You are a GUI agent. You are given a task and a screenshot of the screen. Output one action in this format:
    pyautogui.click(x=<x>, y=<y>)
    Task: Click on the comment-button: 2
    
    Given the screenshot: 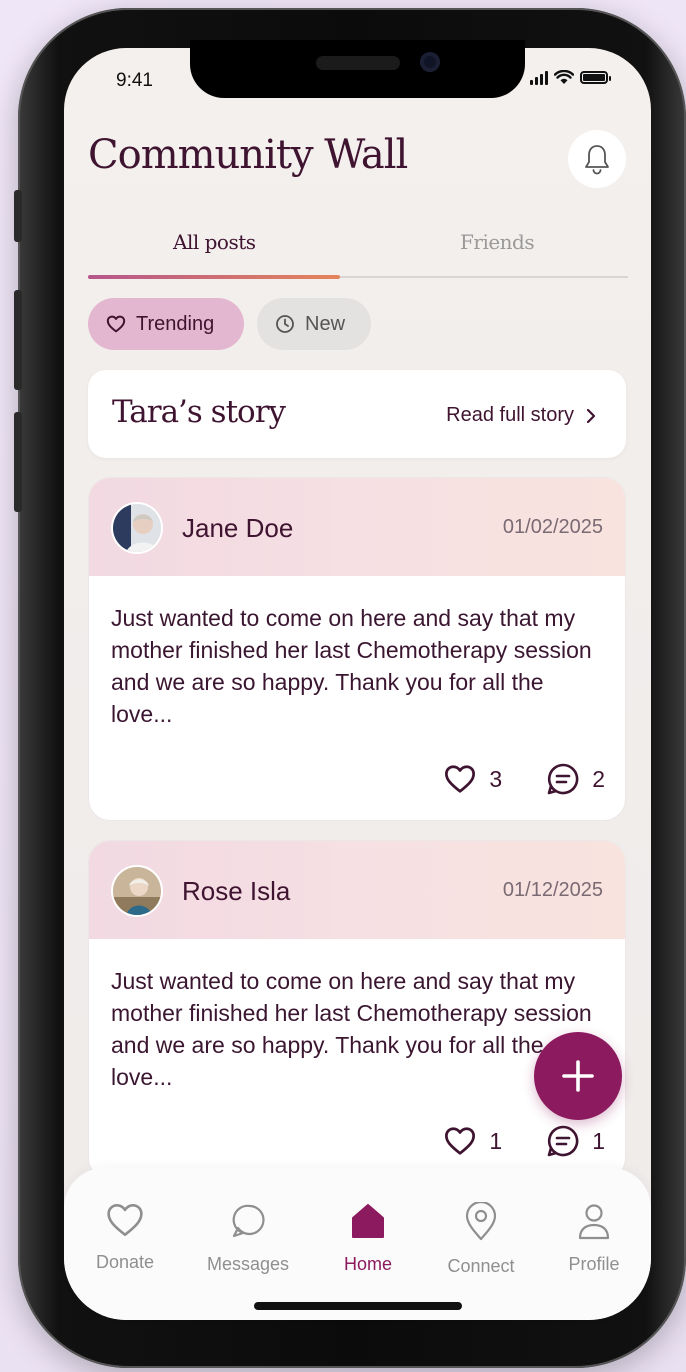 What is the action you would take?
    pyautogui.click(x=575, y=779)
    